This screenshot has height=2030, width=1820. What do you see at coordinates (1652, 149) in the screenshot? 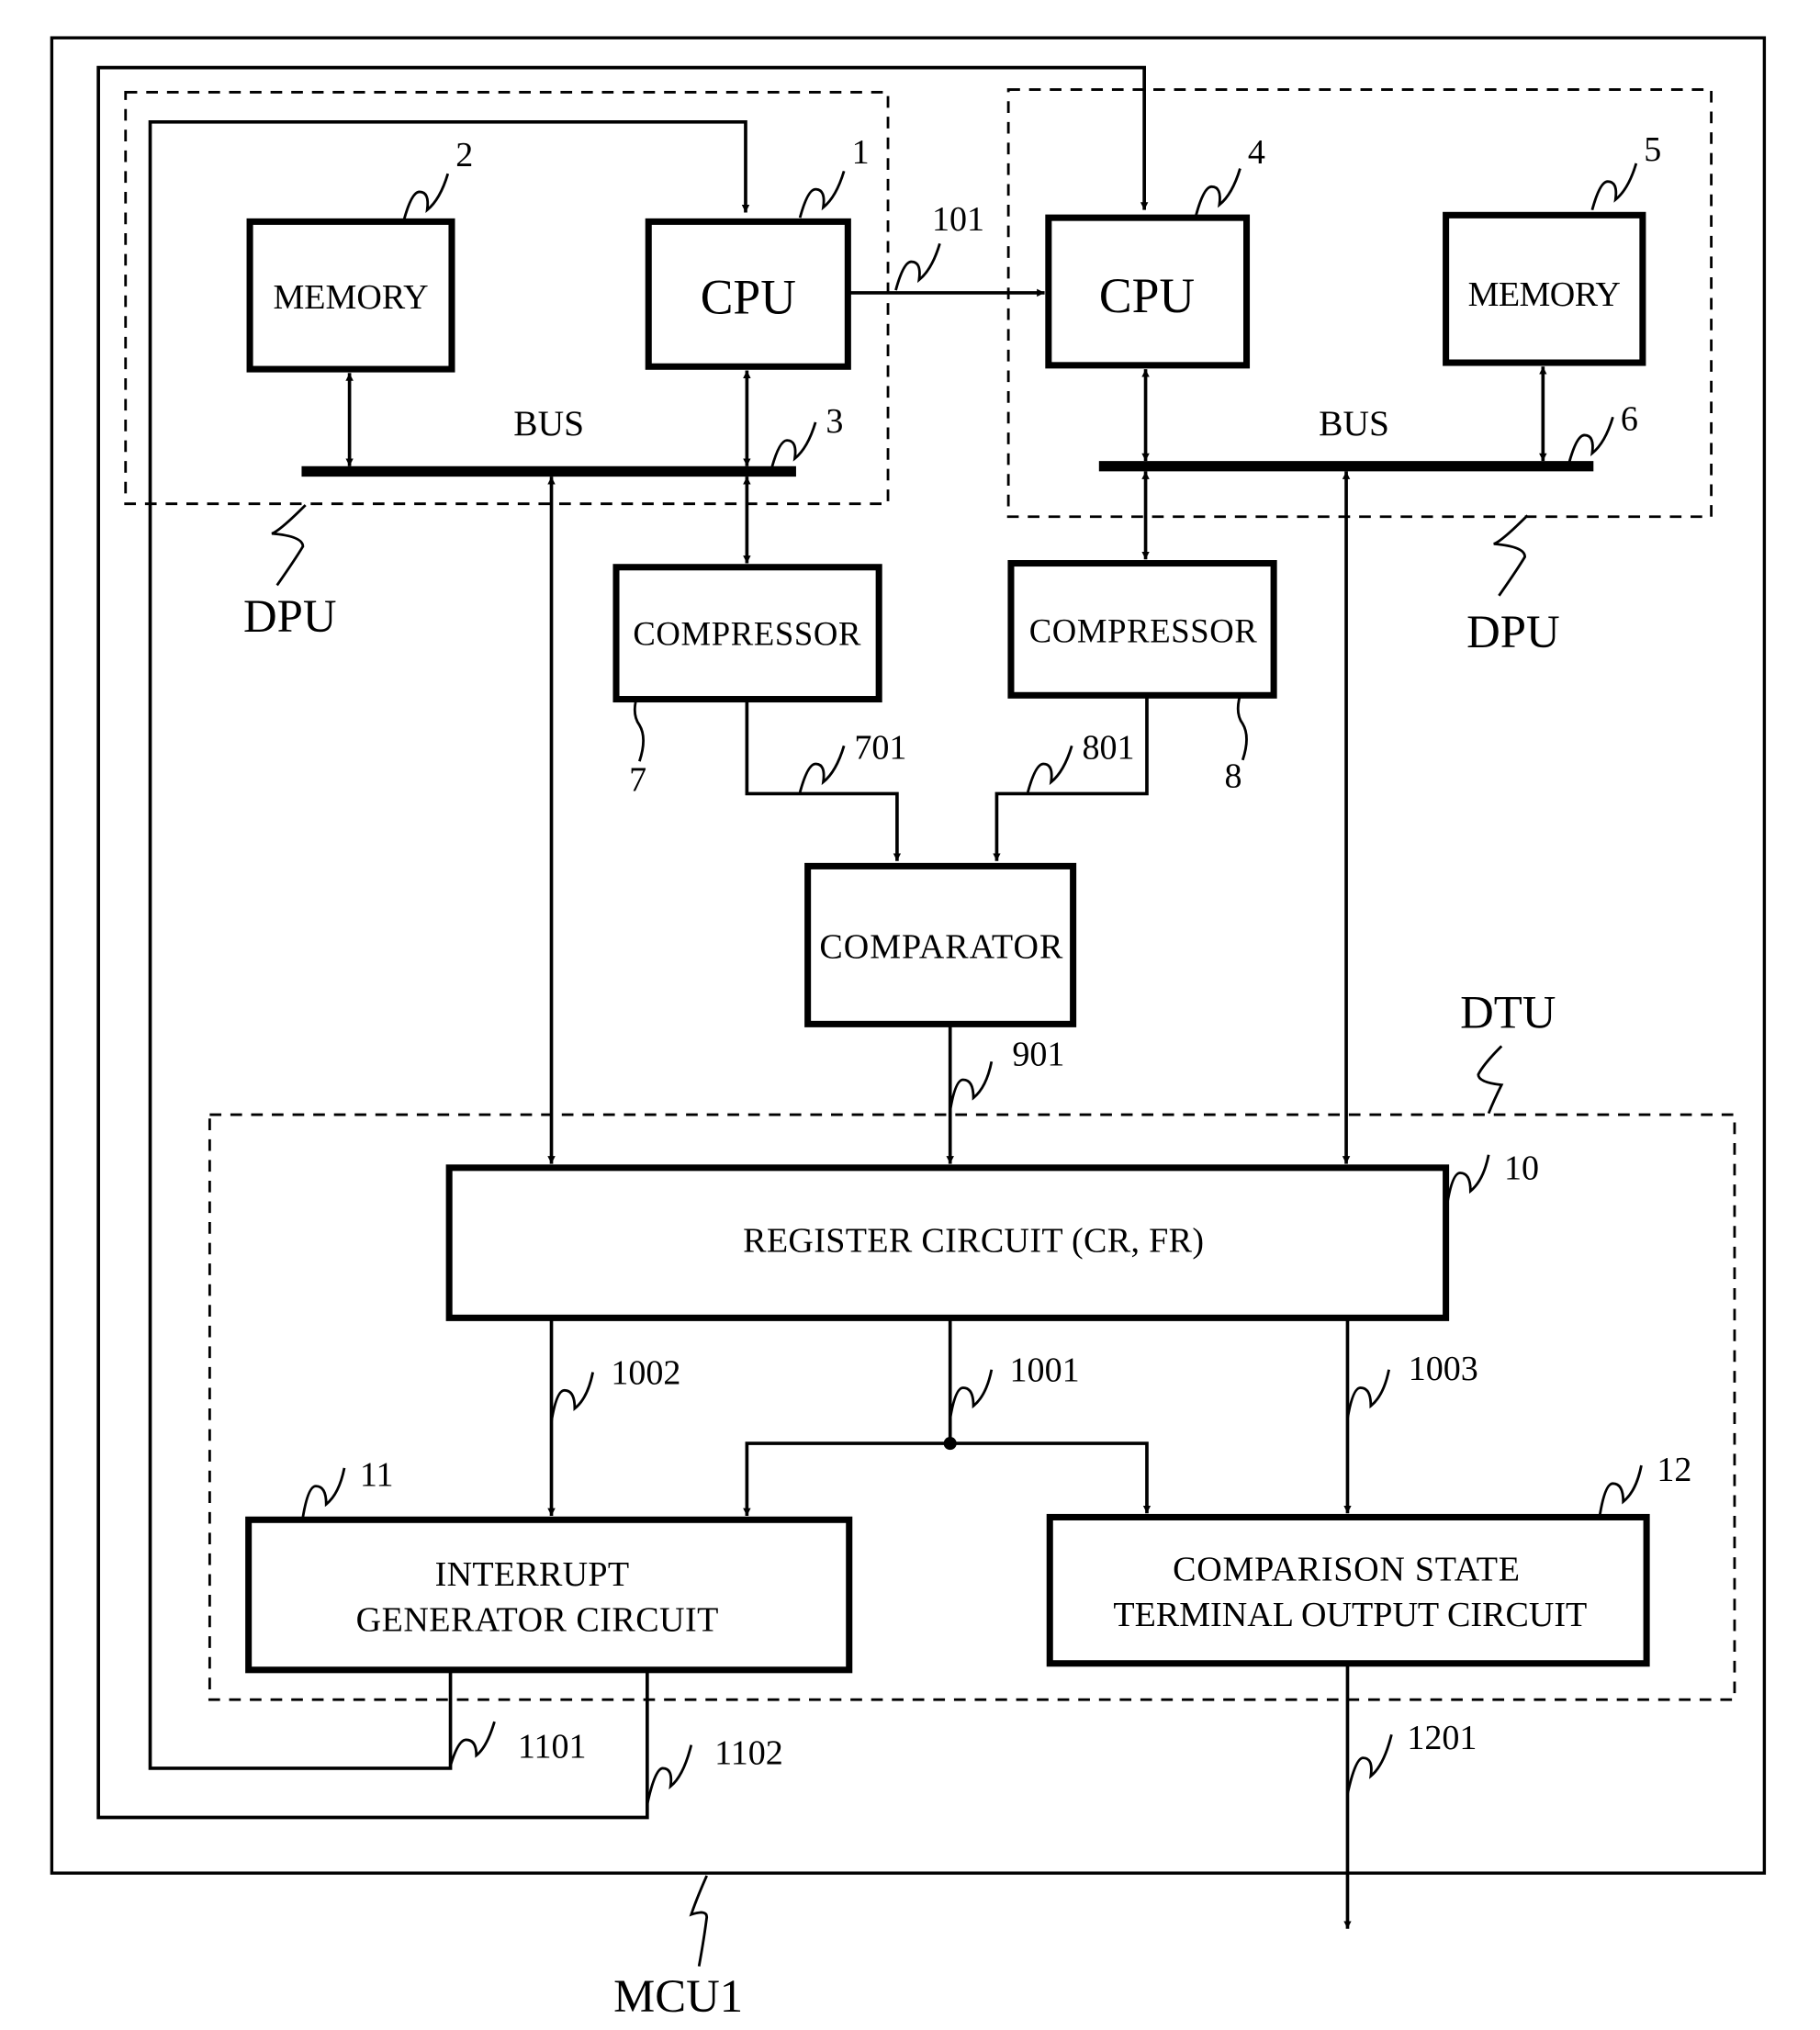
I see `ref-5: 5` at bounding box center [1652, 149].